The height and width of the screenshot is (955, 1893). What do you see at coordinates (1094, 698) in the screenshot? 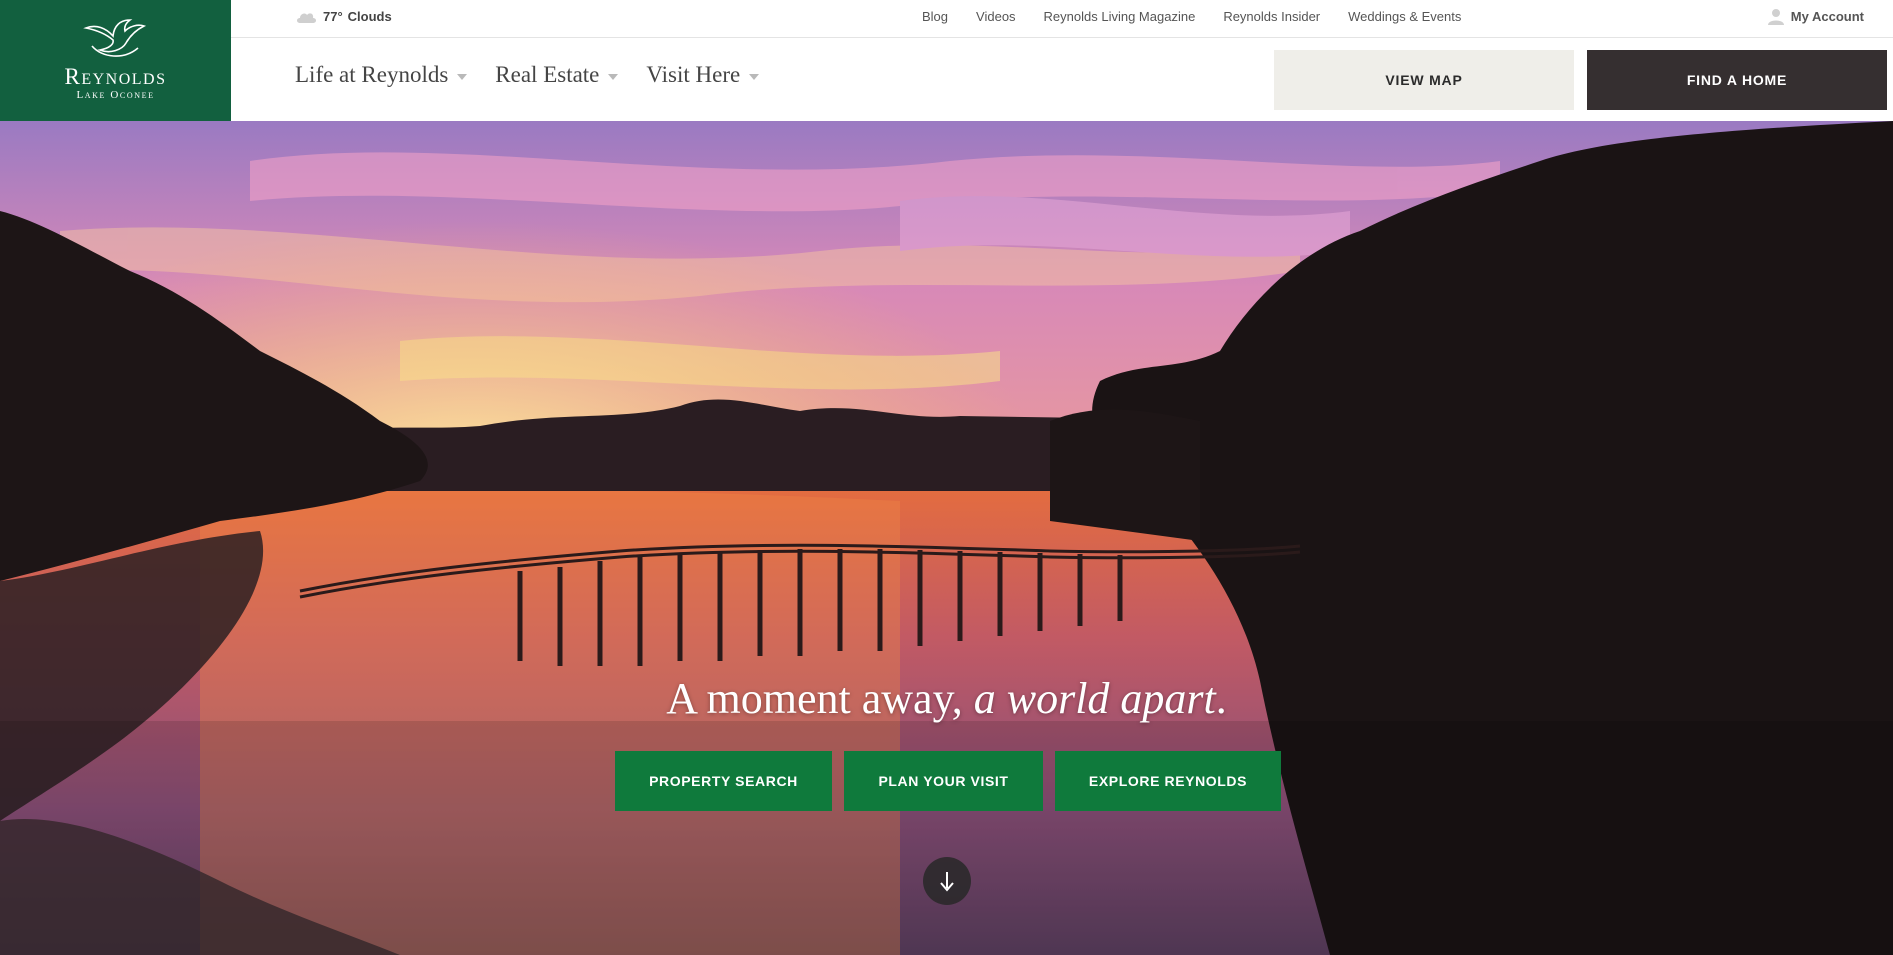
I see `headline-italic: a world apart` at bounding box center [1094, 698].